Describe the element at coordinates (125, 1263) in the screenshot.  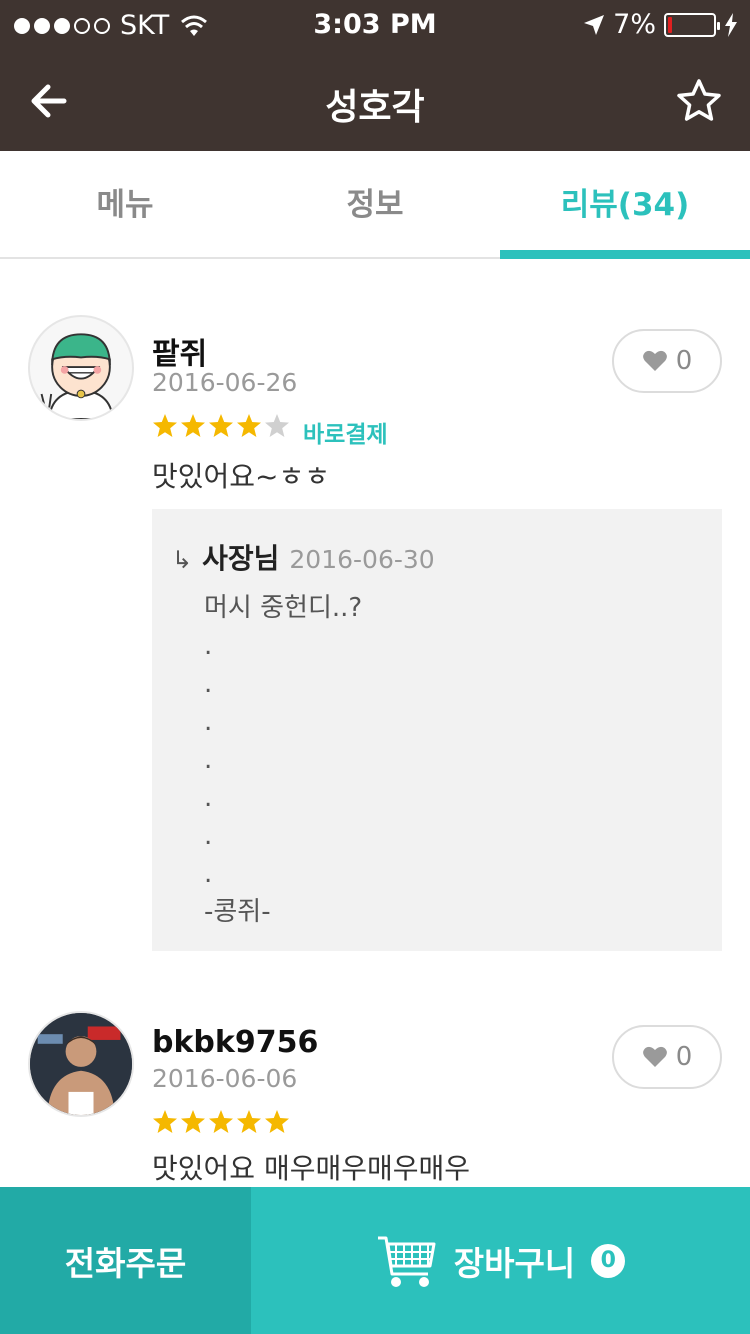
I see `phone-order-label: 전화주문` at that location.